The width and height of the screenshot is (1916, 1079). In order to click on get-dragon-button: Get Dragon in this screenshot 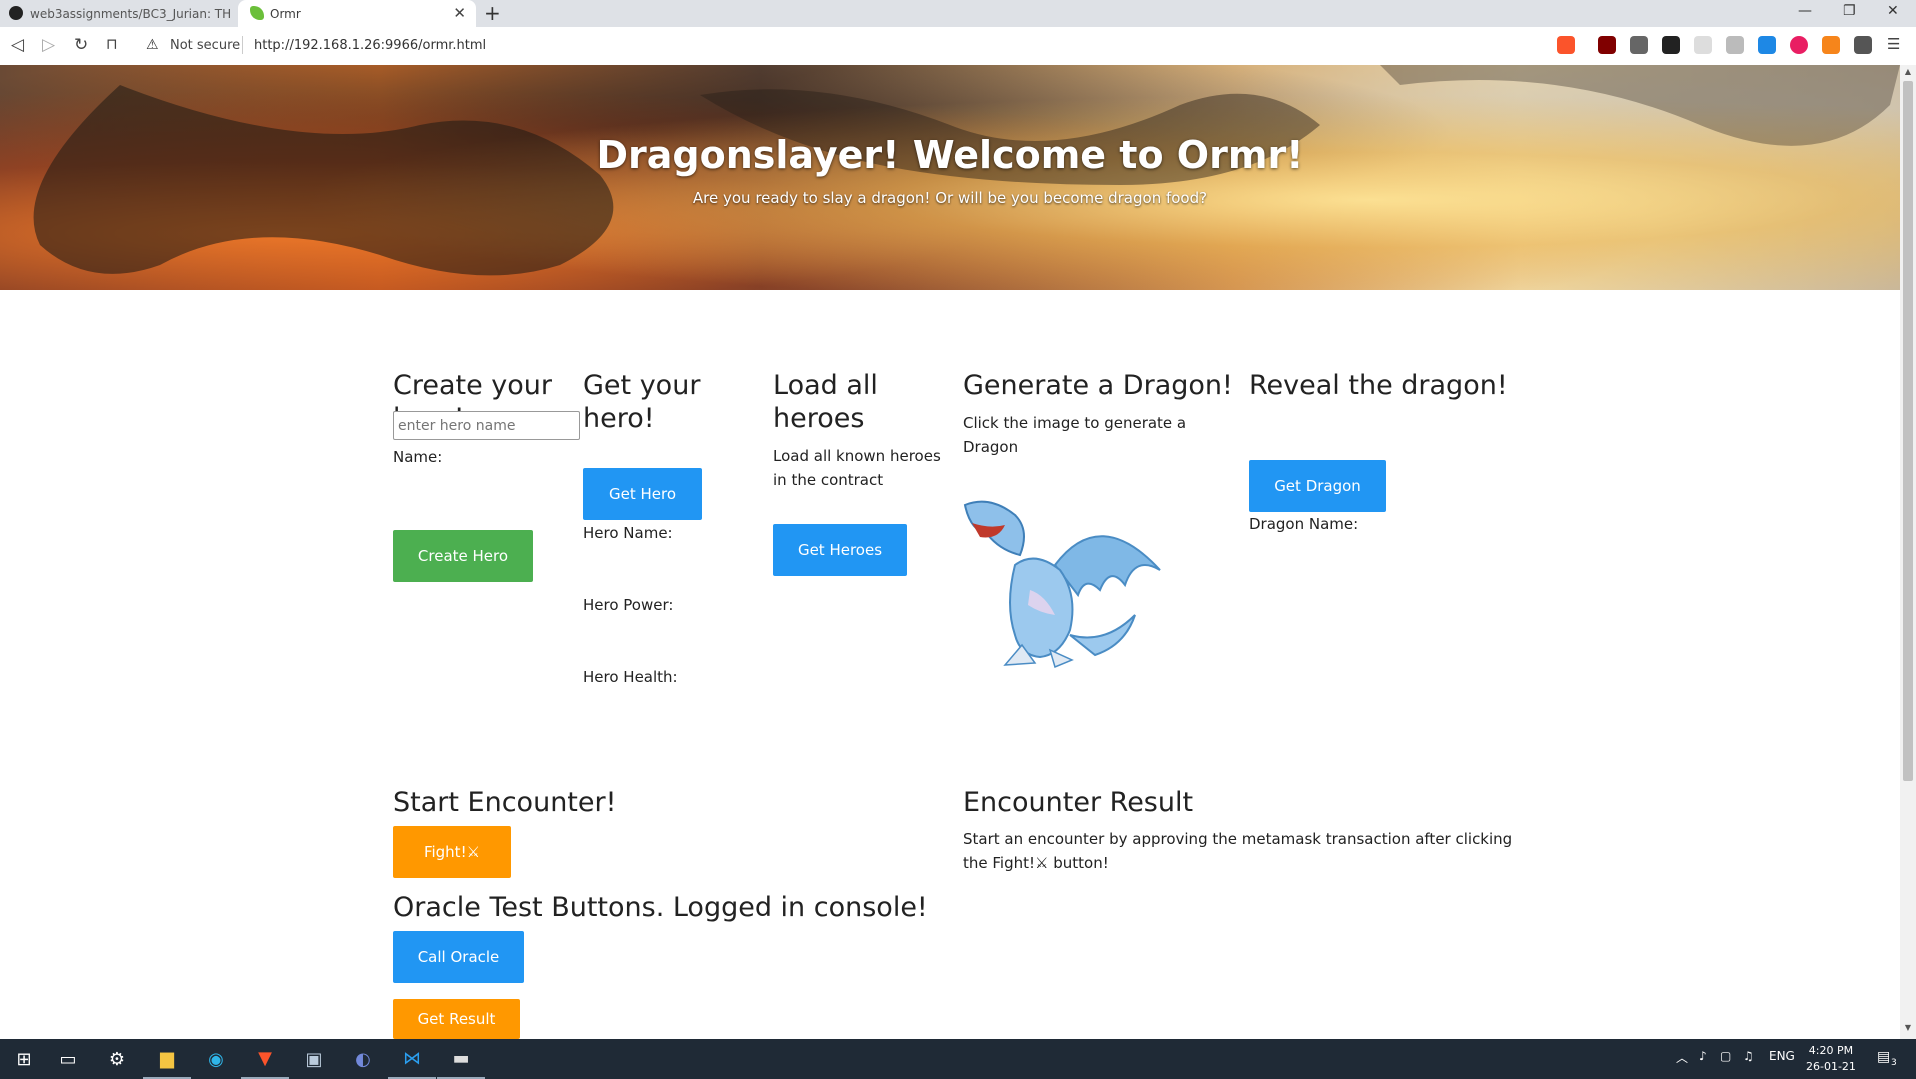, I will do `click(1317, 486)`.